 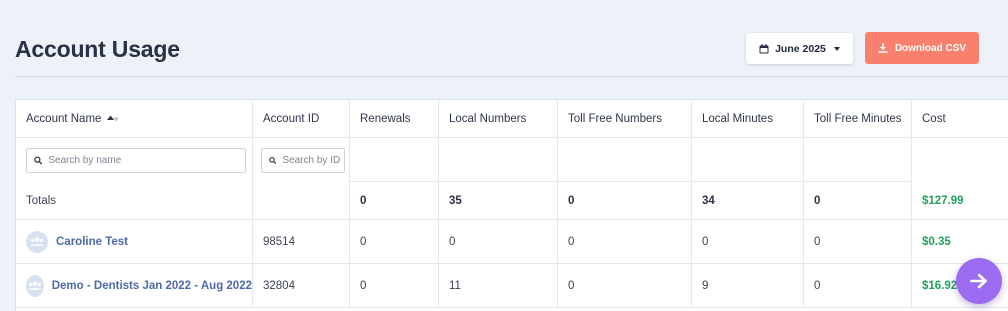 What do you see at coordinates (134, 242) in the screenshot?
I see `table-row: Caroline Test` at bounding box center [134, 242].